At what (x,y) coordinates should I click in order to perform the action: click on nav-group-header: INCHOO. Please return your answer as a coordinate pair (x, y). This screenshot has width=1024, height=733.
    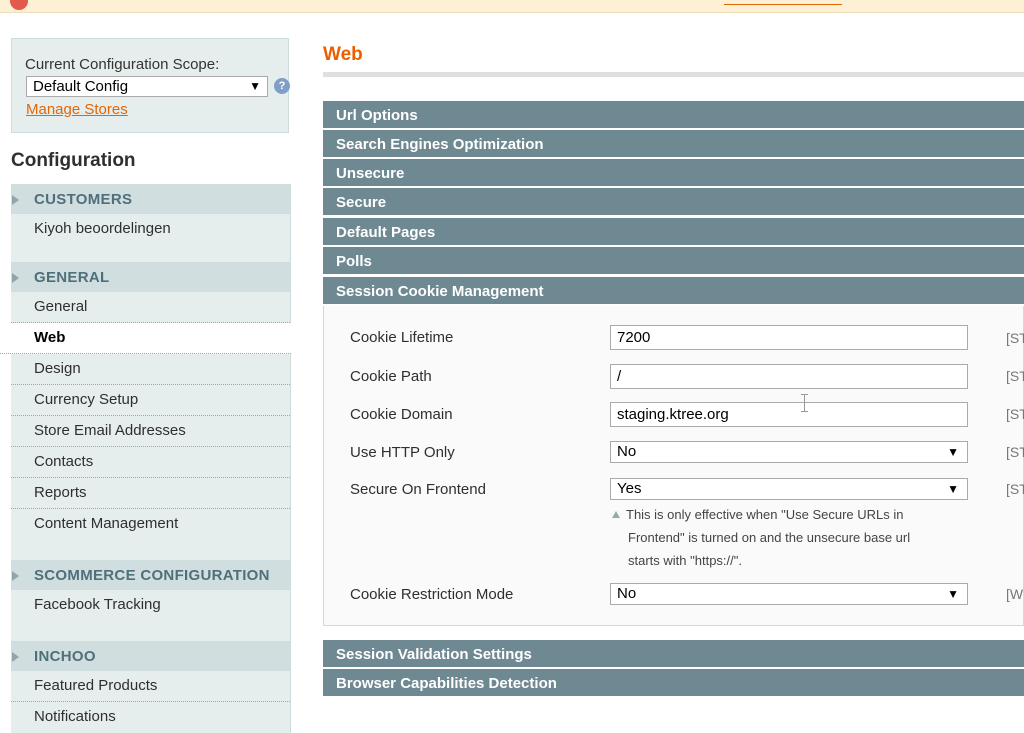
    Looking at the image, I should click on (150, 656).